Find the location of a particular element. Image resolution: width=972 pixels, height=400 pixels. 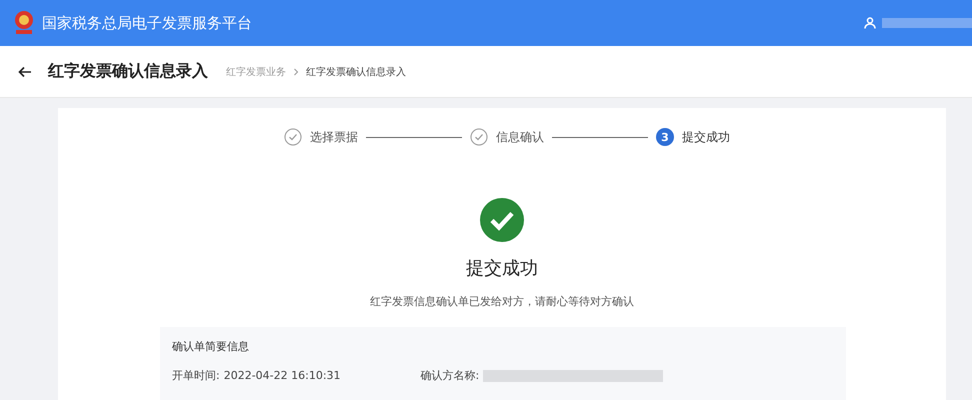

emblem-icon is located at coordinates (24, 23).